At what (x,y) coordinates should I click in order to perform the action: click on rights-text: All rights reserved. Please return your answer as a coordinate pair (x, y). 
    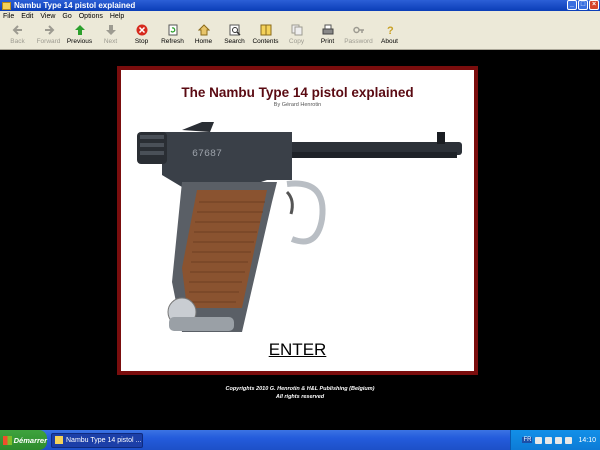
    Looking at the image, I should click on (300, 397).